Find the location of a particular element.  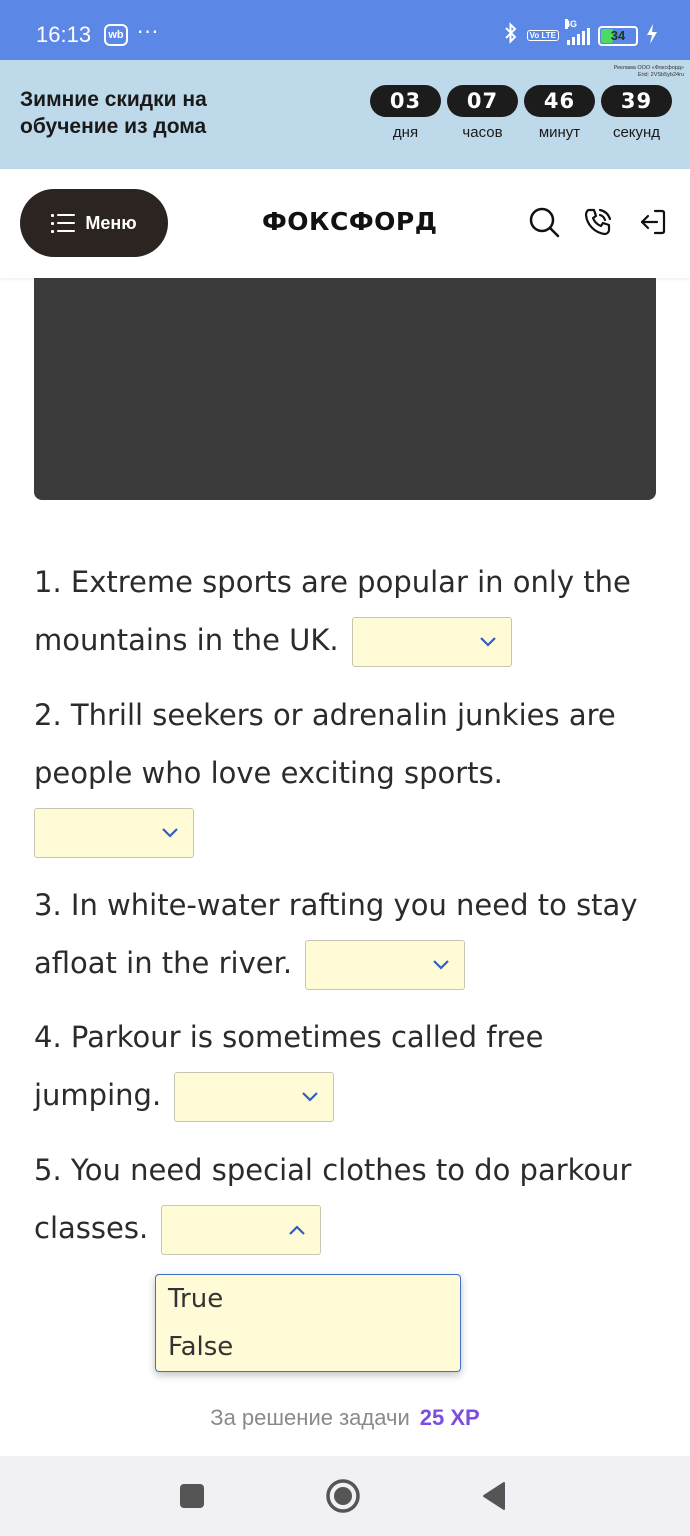

network-type-label: 4G is located at coordinates (571, 23).